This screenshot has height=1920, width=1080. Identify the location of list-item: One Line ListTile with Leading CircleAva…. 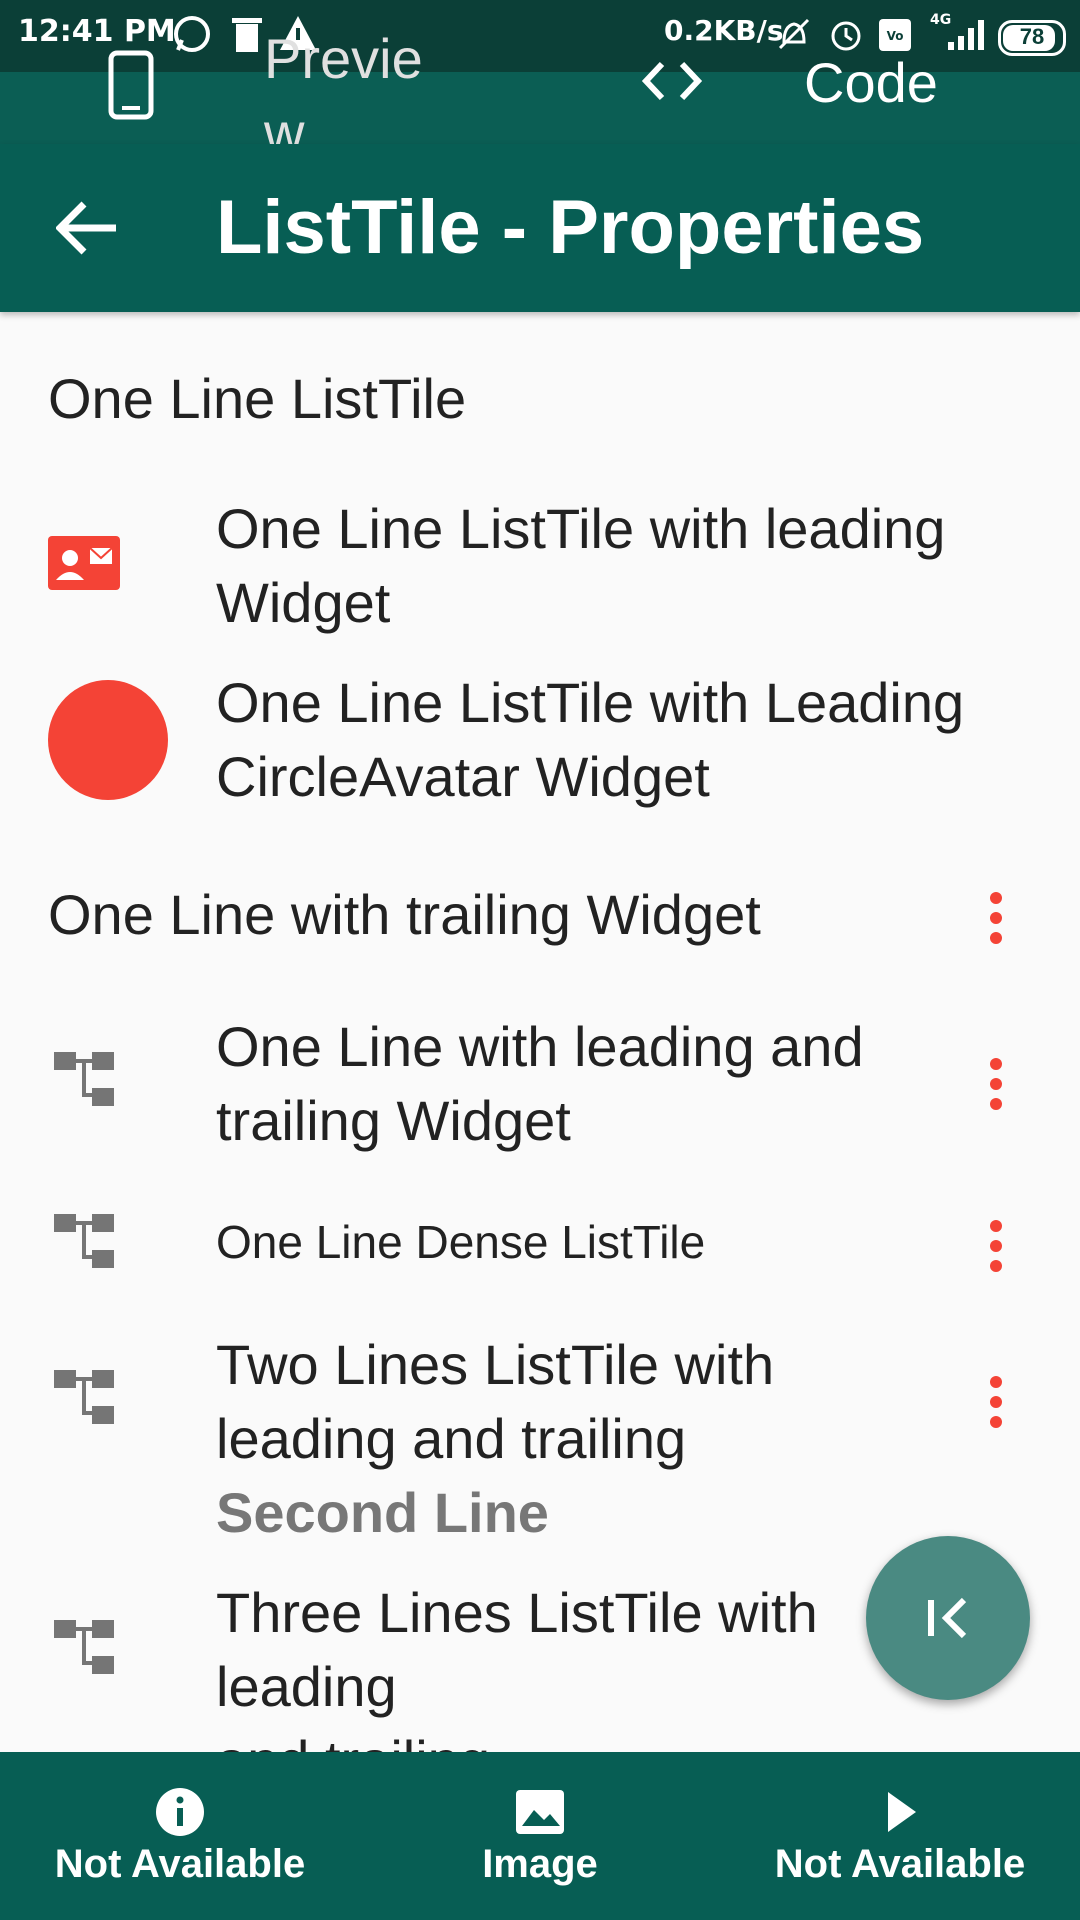
(626, 740).